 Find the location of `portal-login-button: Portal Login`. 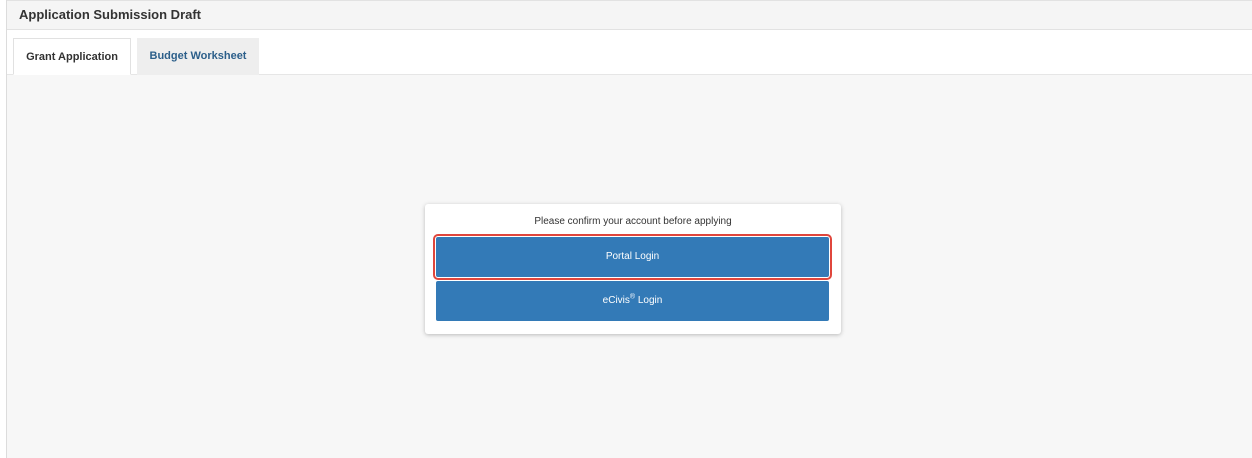

portal-login-button: Portal Login is located at coordinates (632, 257).